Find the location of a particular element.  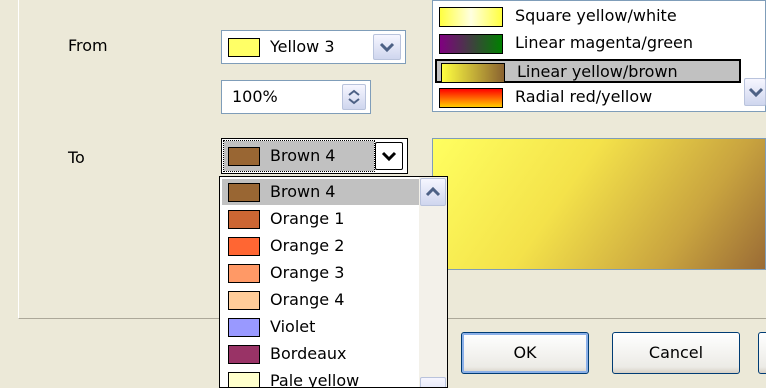

from-color-combo: Yellow 3 is located at coordinates (313, 47).